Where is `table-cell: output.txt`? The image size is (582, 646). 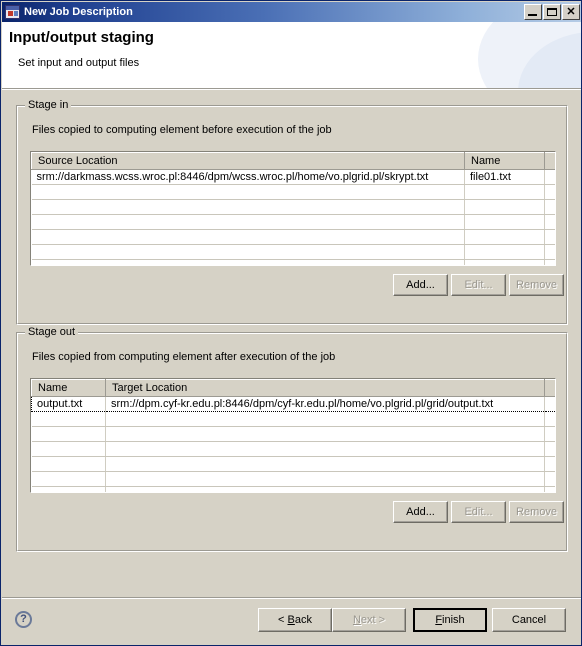
table-cell: output.txt is located at coordinates (68, 404).